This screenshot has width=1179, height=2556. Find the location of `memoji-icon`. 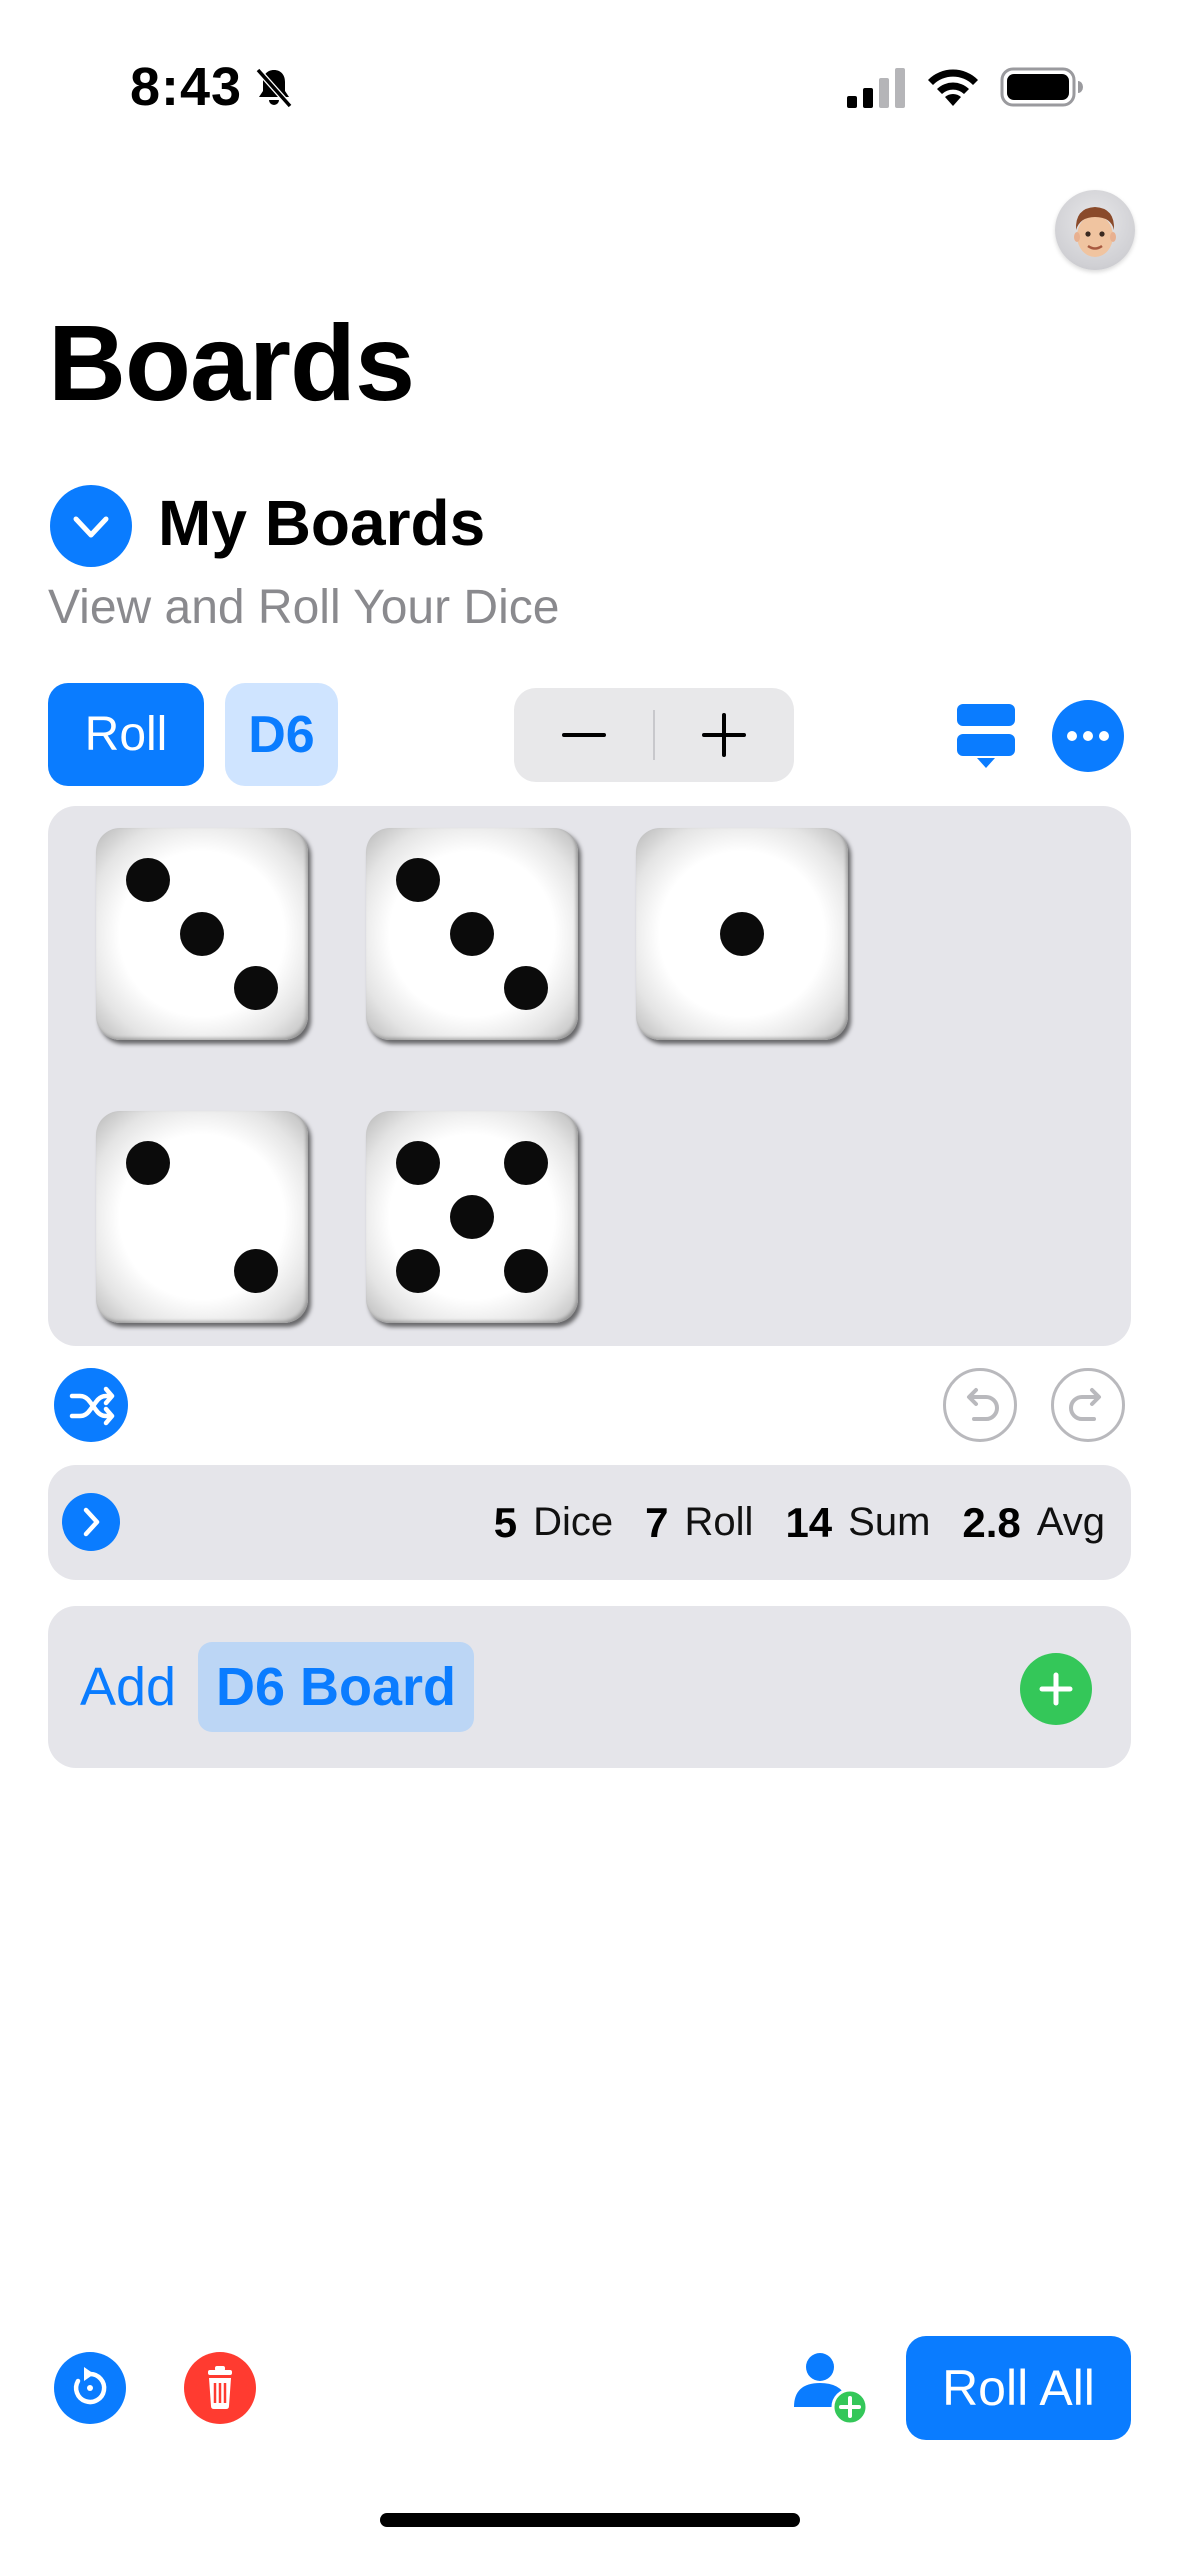

memoji-icon is located at coordinates (1095, 232).